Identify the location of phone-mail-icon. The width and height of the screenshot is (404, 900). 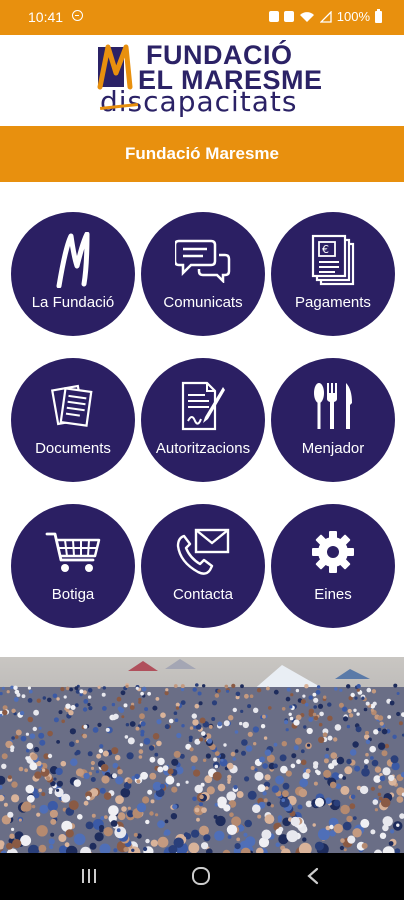
(203, 552).